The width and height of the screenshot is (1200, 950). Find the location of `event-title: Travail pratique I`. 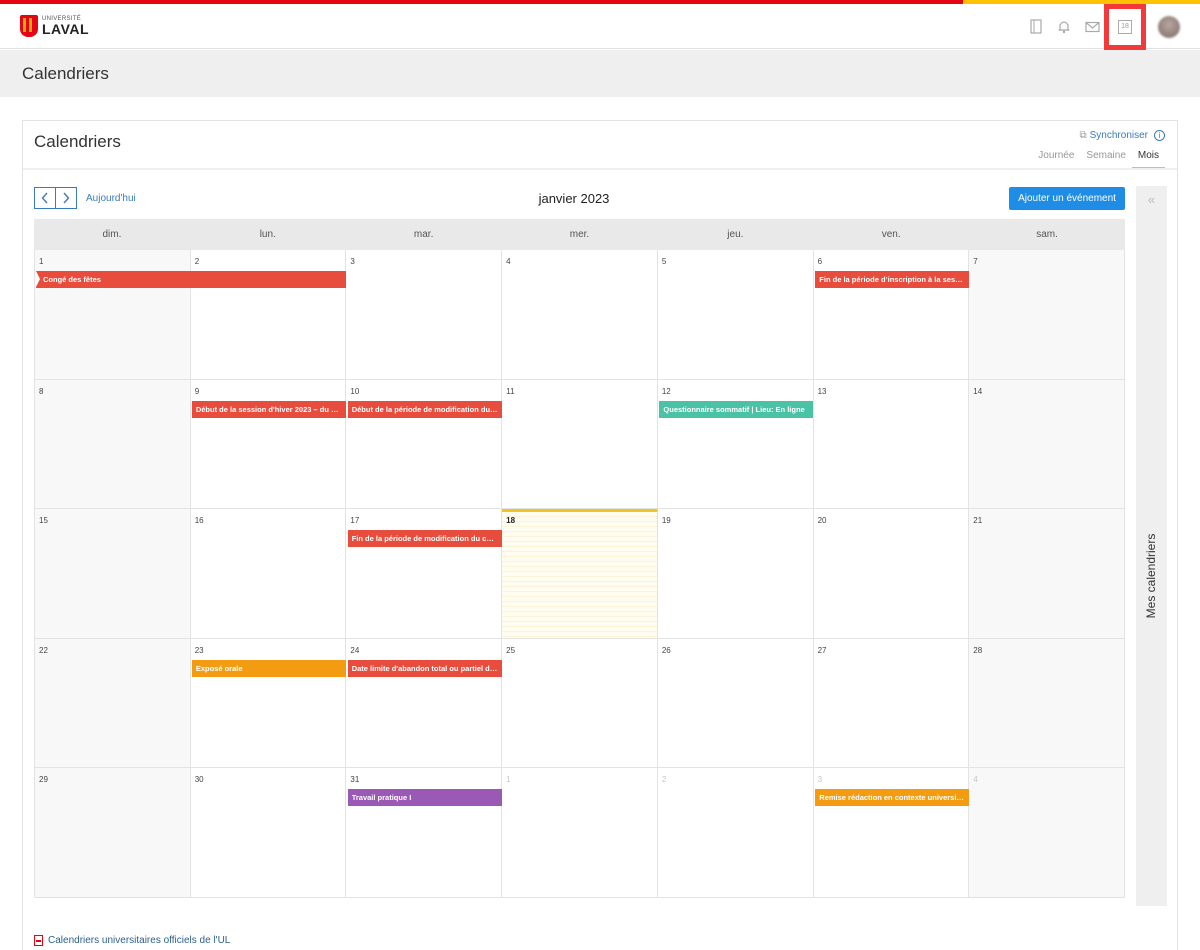

event-title: Travail pratique I is located at coordinates (381, 798).